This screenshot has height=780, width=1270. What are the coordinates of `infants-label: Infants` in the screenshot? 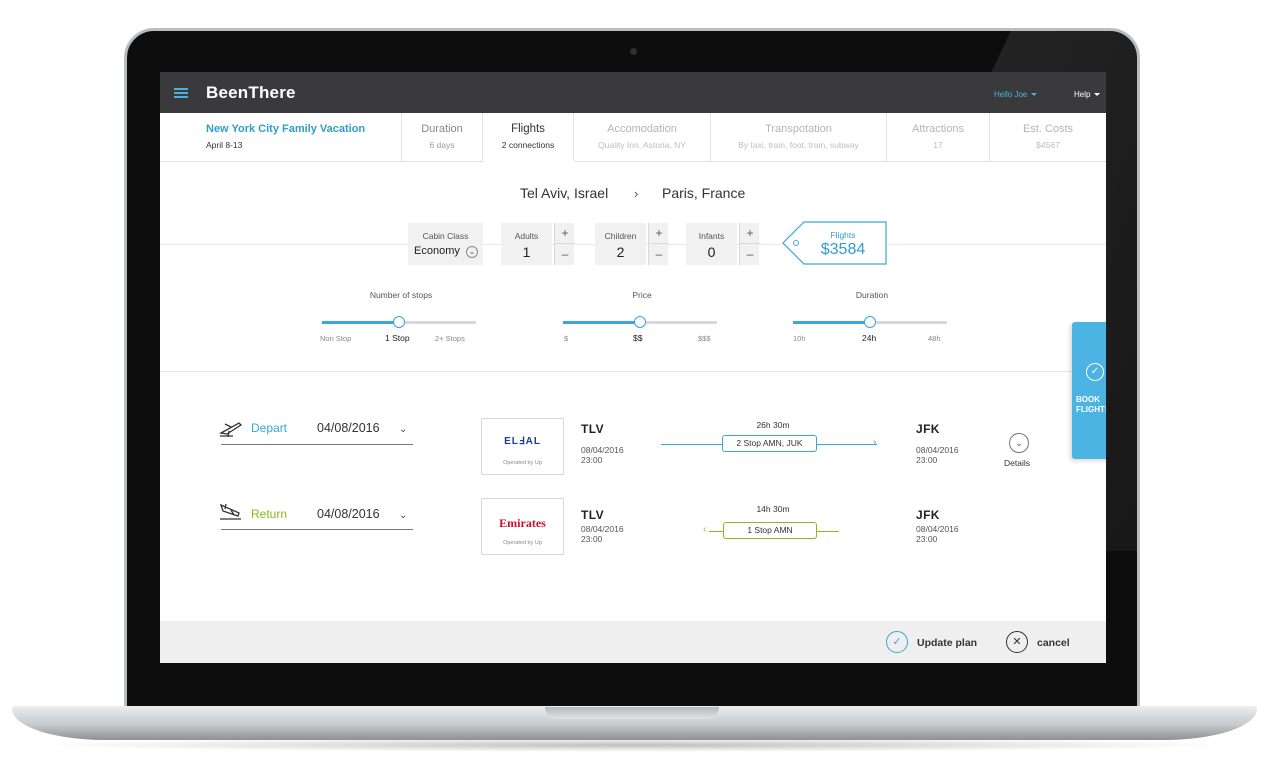 It's located at (711, 236).